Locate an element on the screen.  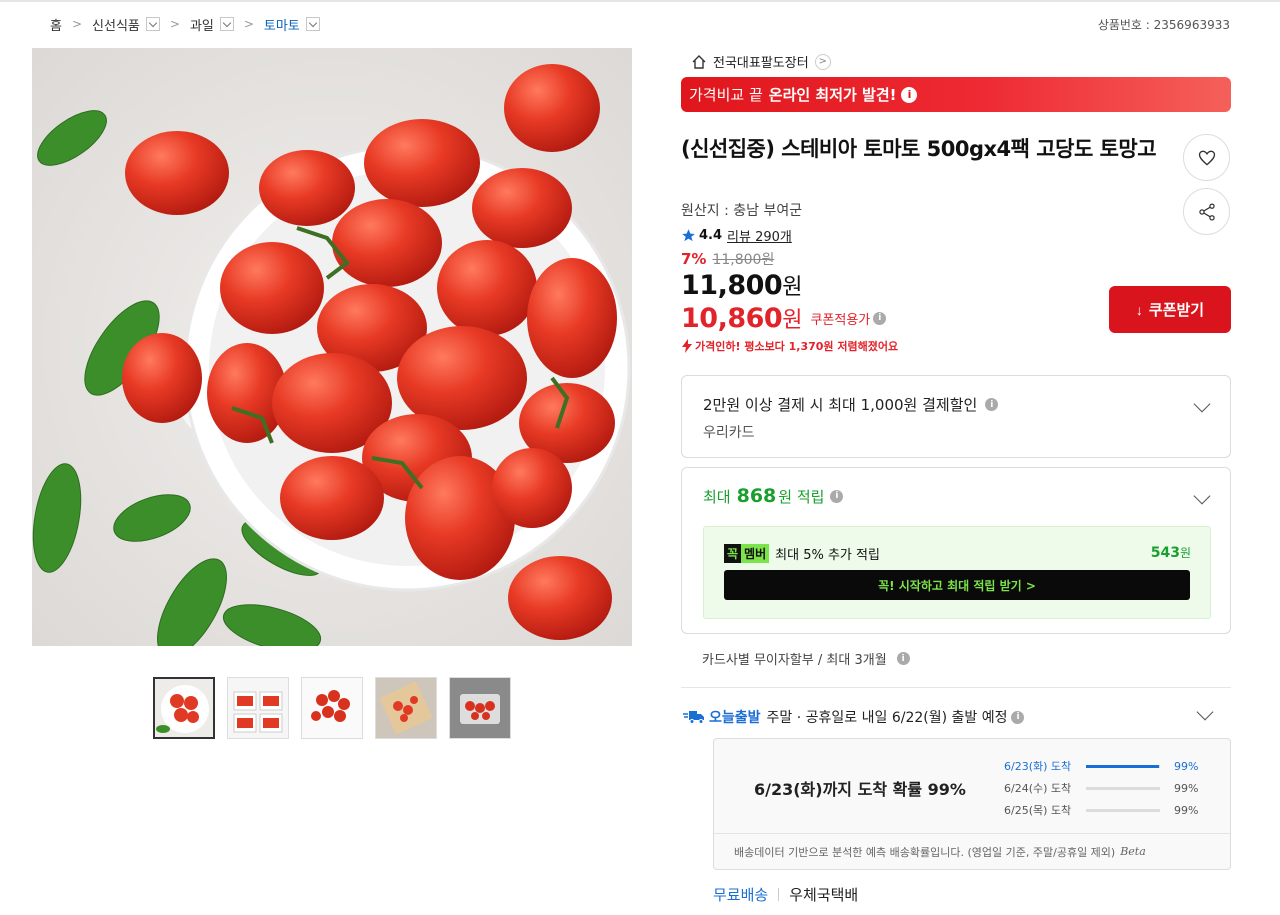
sale-price: 11,800원 is located at coordinates (741, 285).